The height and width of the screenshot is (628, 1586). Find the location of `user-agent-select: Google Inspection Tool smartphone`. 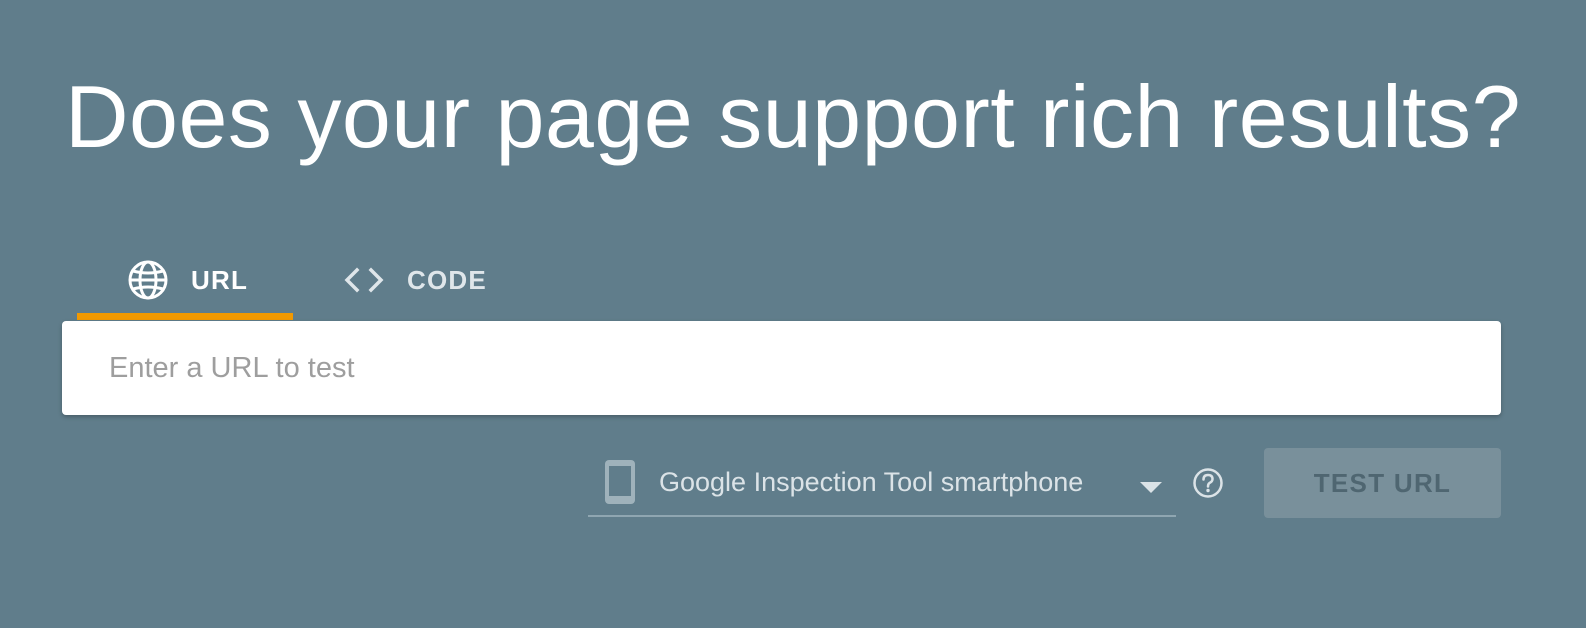

user-agent-select: Google Inspection Tool smartphone is located at coordinates (882, 483).